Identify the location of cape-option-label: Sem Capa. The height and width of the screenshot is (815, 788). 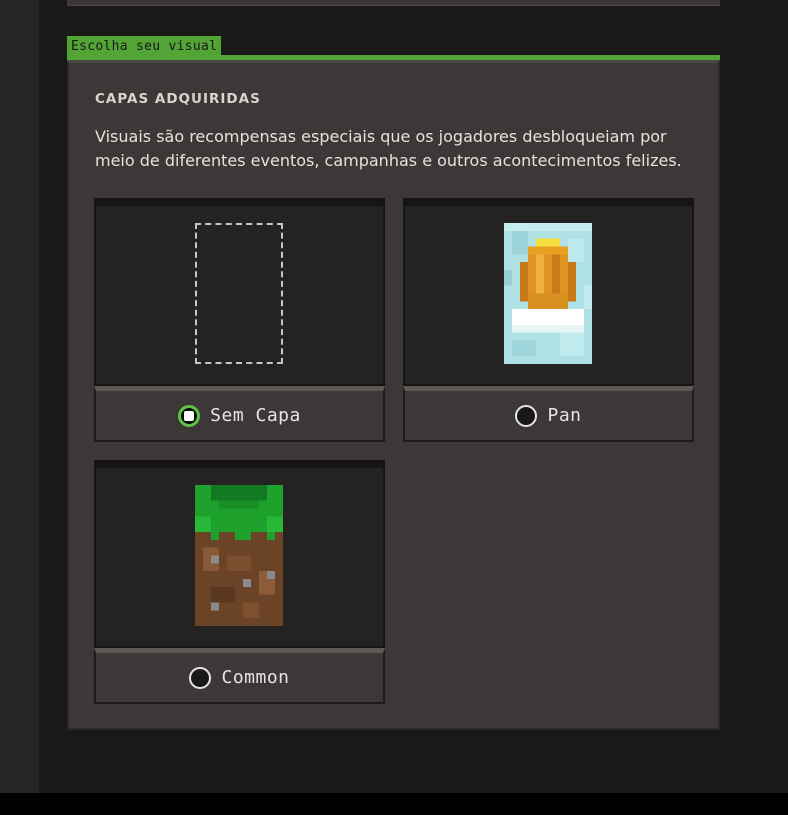
(255, 415).